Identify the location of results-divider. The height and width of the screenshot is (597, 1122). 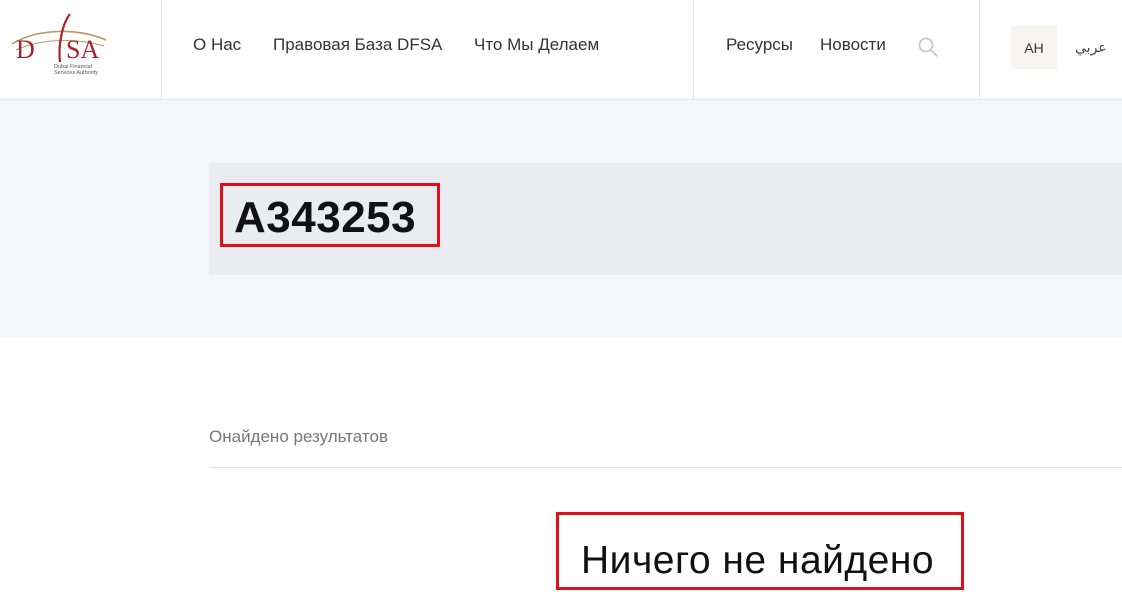
(665, 467).